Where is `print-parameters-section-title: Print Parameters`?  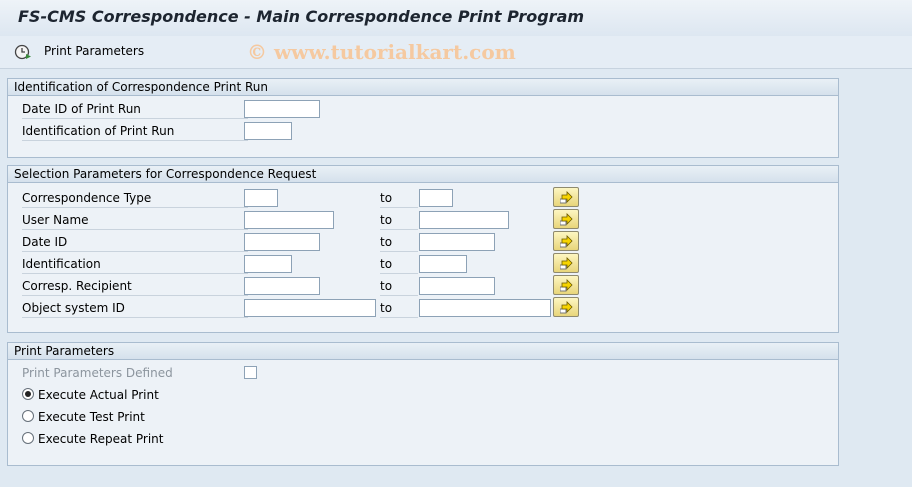
print-parameters-section-title: Print Parameters is located at coordinates (423, 351).